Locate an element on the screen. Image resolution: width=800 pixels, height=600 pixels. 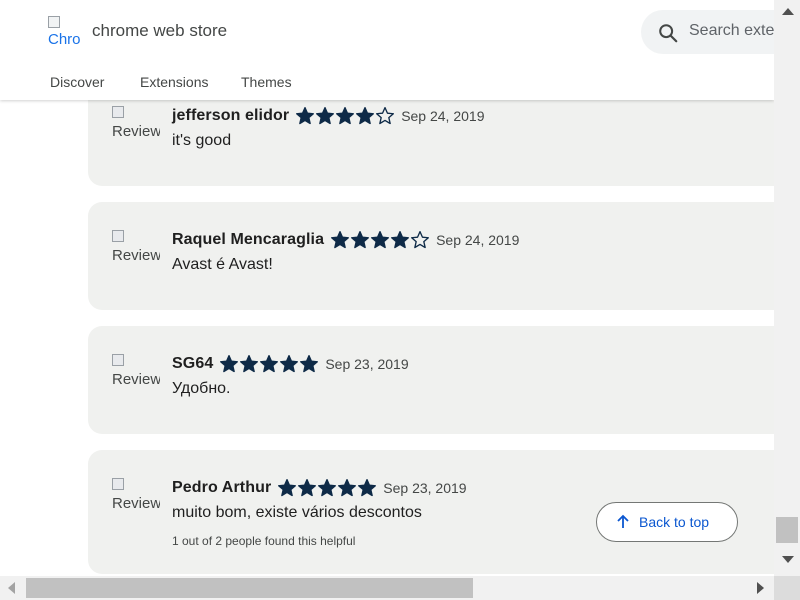
tab-extensions: Extensions is located at coordinates (174, 82).